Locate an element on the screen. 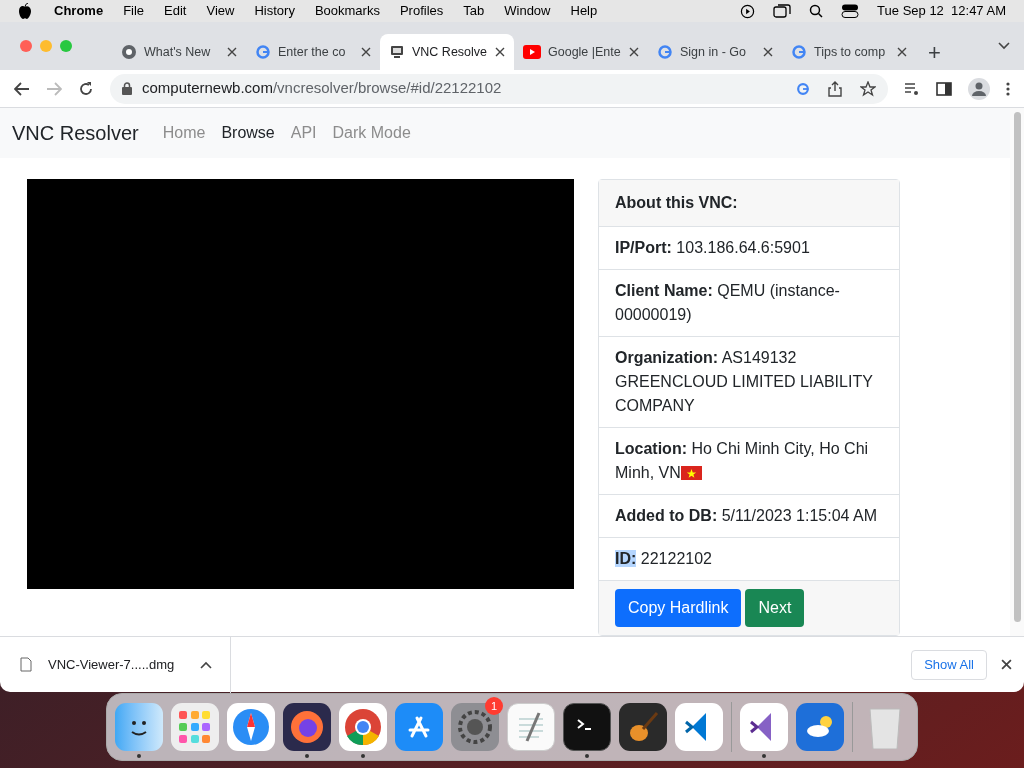  flag-icon is located at coordinates (691, 473).